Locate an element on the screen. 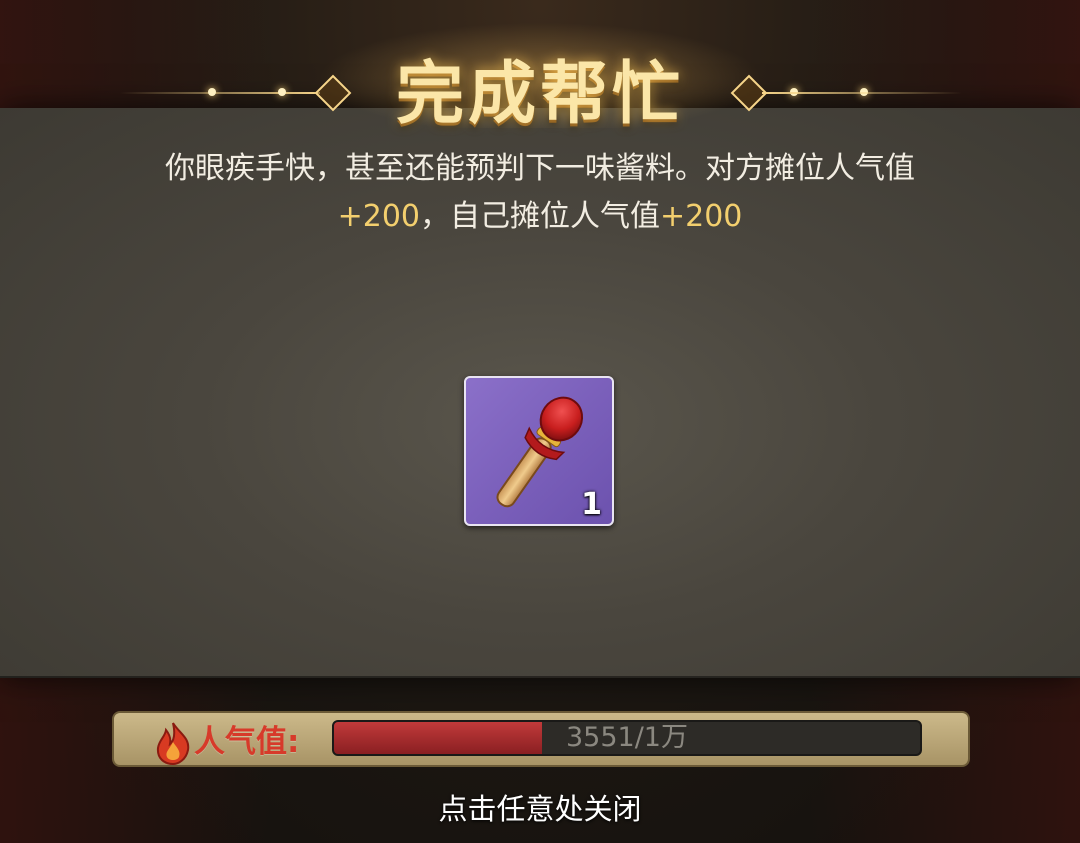 This screenshot has width=1080, height=843. popularity-label: 人气值: is located at coordinates (247, 742).